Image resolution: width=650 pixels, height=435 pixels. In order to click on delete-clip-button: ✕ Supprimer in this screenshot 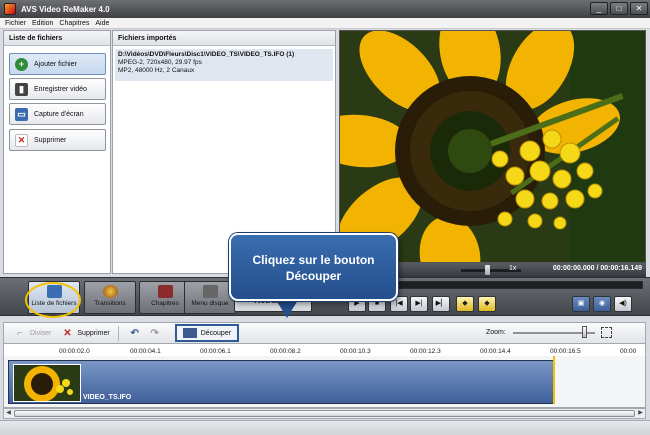, I will do `click(85, 333)`.